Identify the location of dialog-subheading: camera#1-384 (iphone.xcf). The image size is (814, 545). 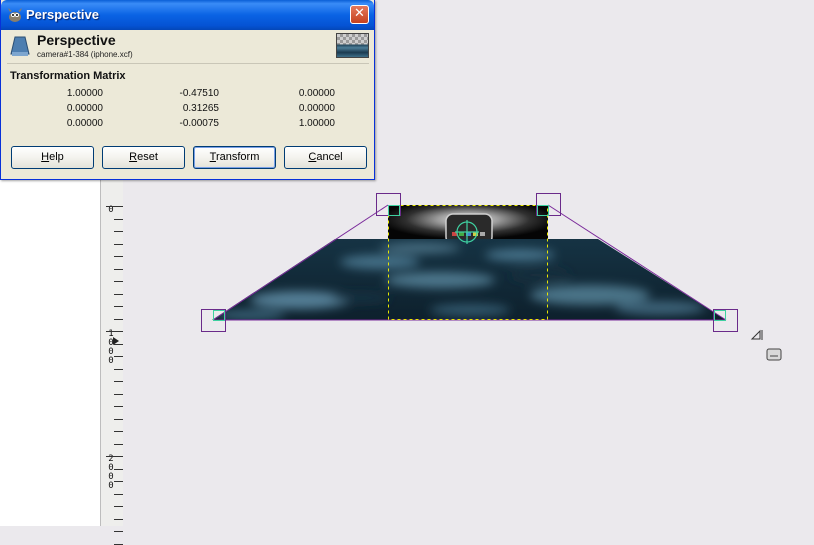
(85, 54).